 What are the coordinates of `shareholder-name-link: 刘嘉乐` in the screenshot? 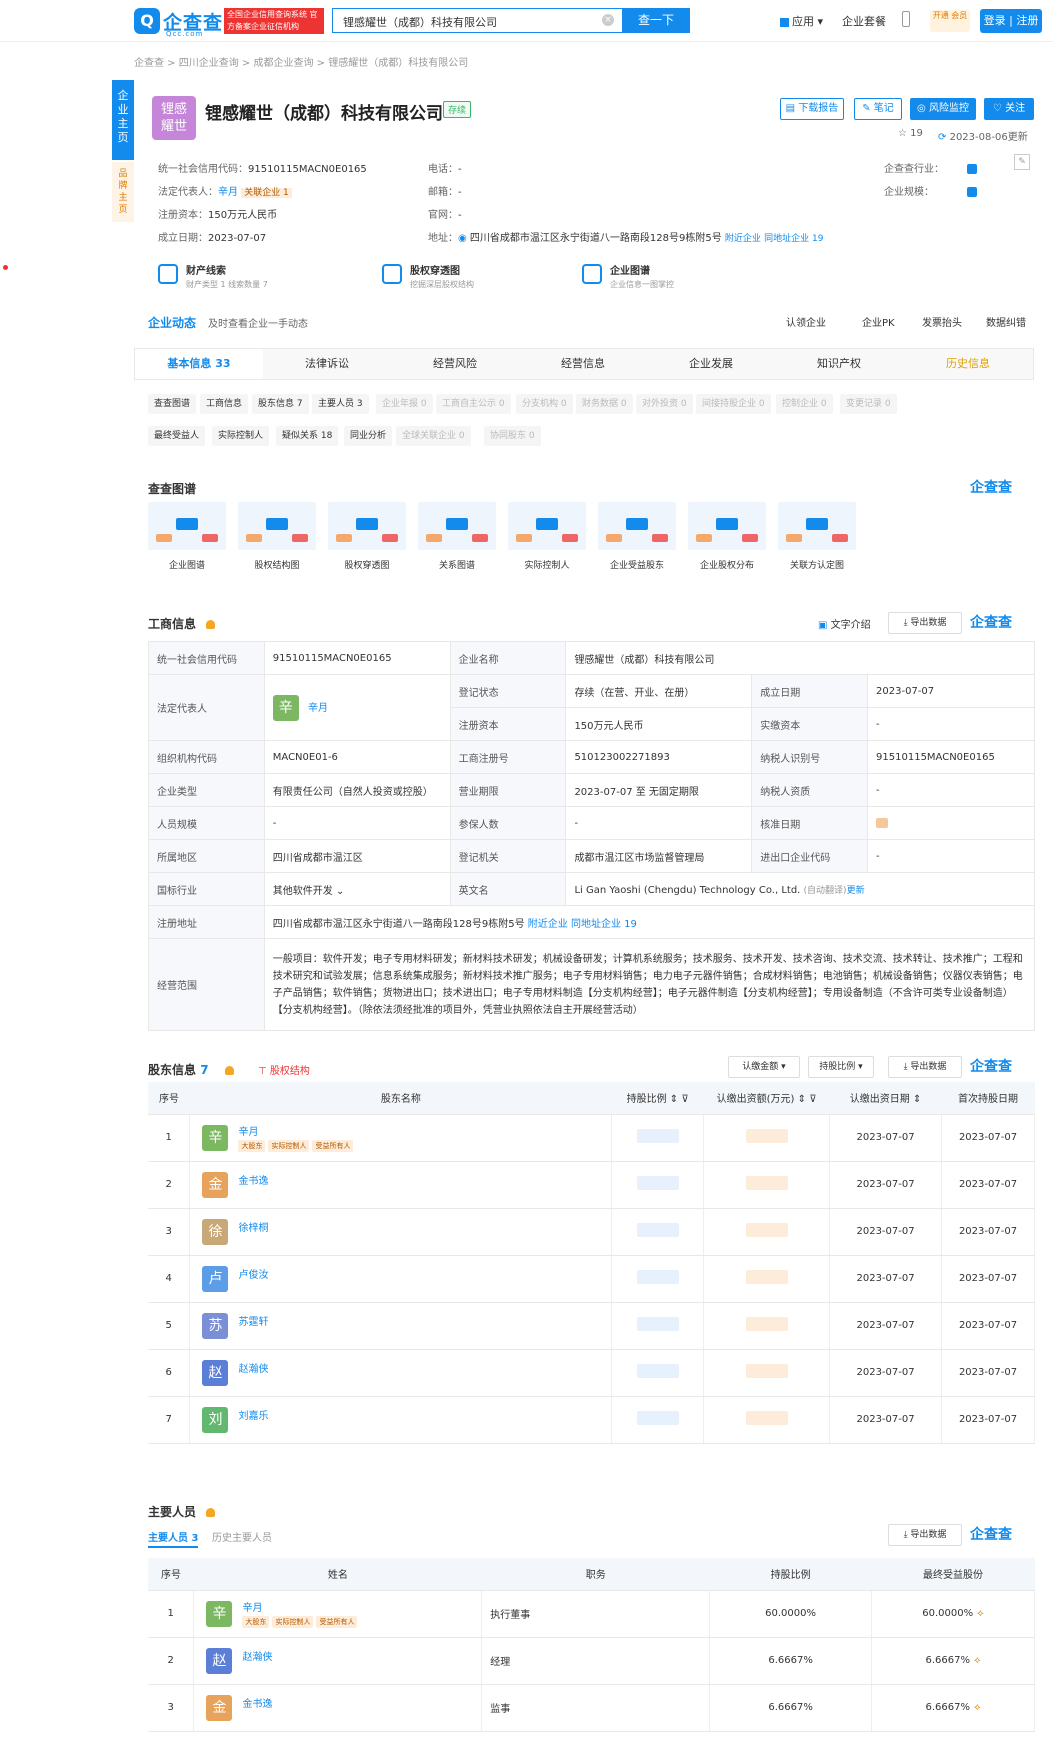 It's located at (424, 1414).